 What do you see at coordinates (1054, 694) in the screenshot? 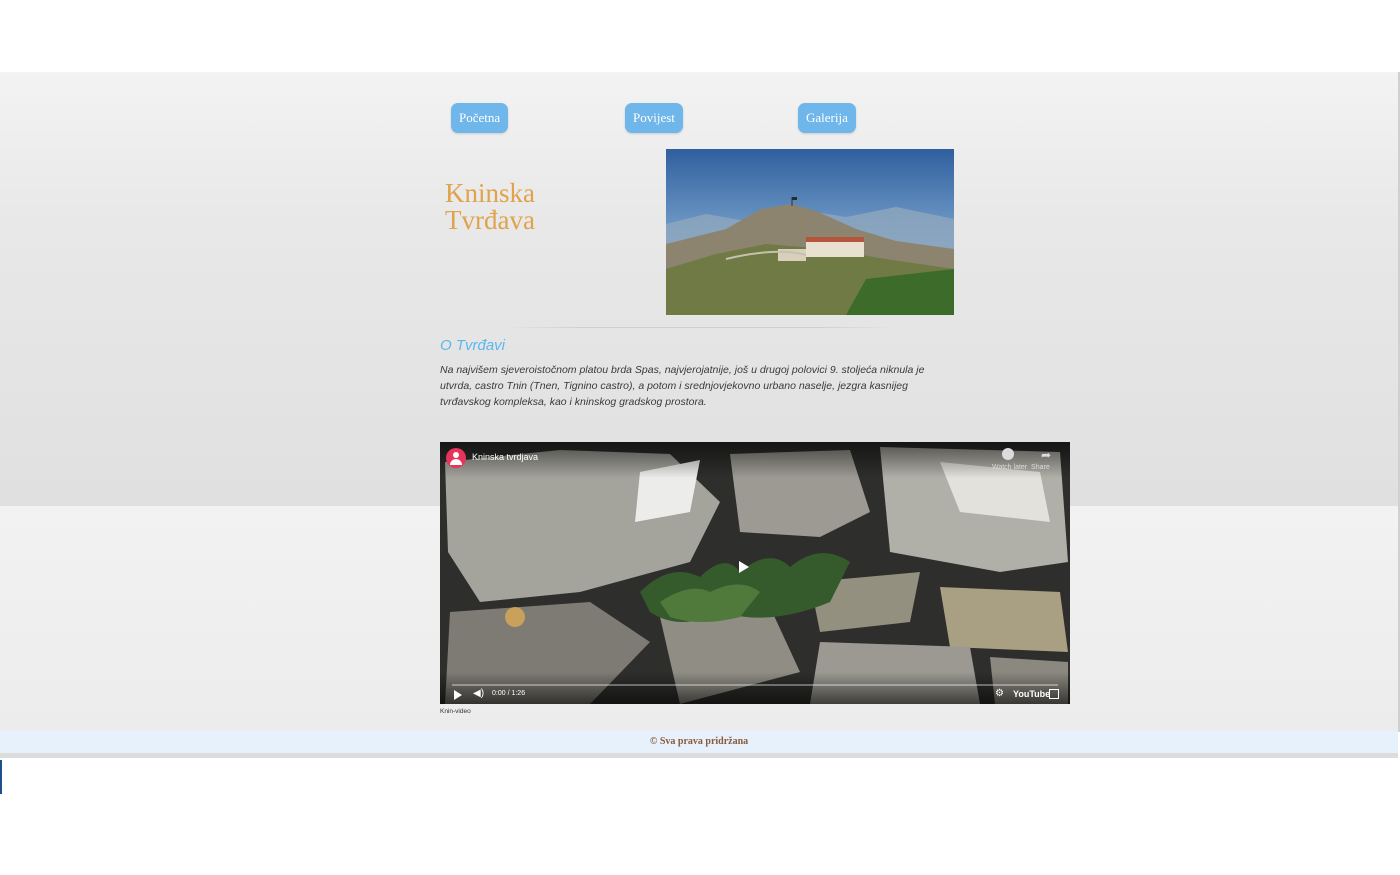
I see `fullscreen-icon` at bounding box center [1054, 694].